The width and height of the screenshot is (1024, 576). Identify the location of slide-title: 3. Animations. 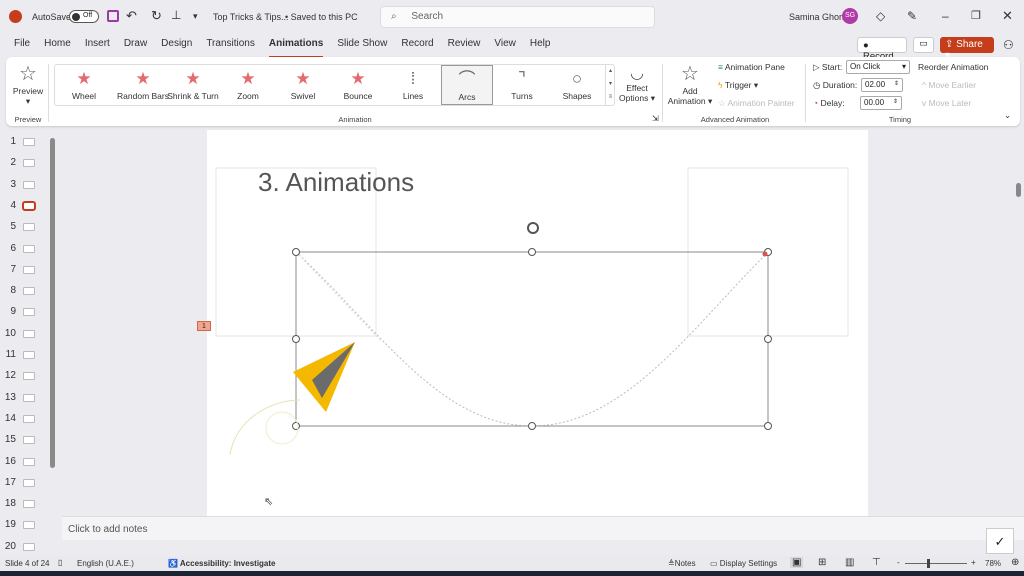
(336, 182).